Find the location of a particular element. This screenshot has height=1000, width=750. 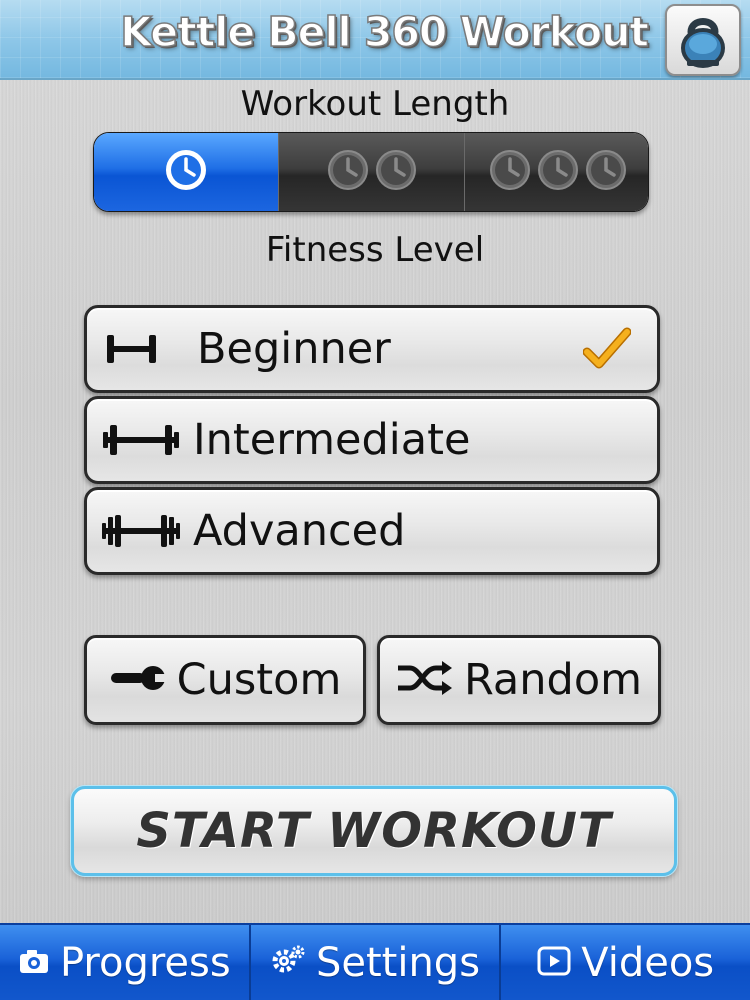

fitness-intermediate-button: Intermediate is located at coordinates (372, 440).